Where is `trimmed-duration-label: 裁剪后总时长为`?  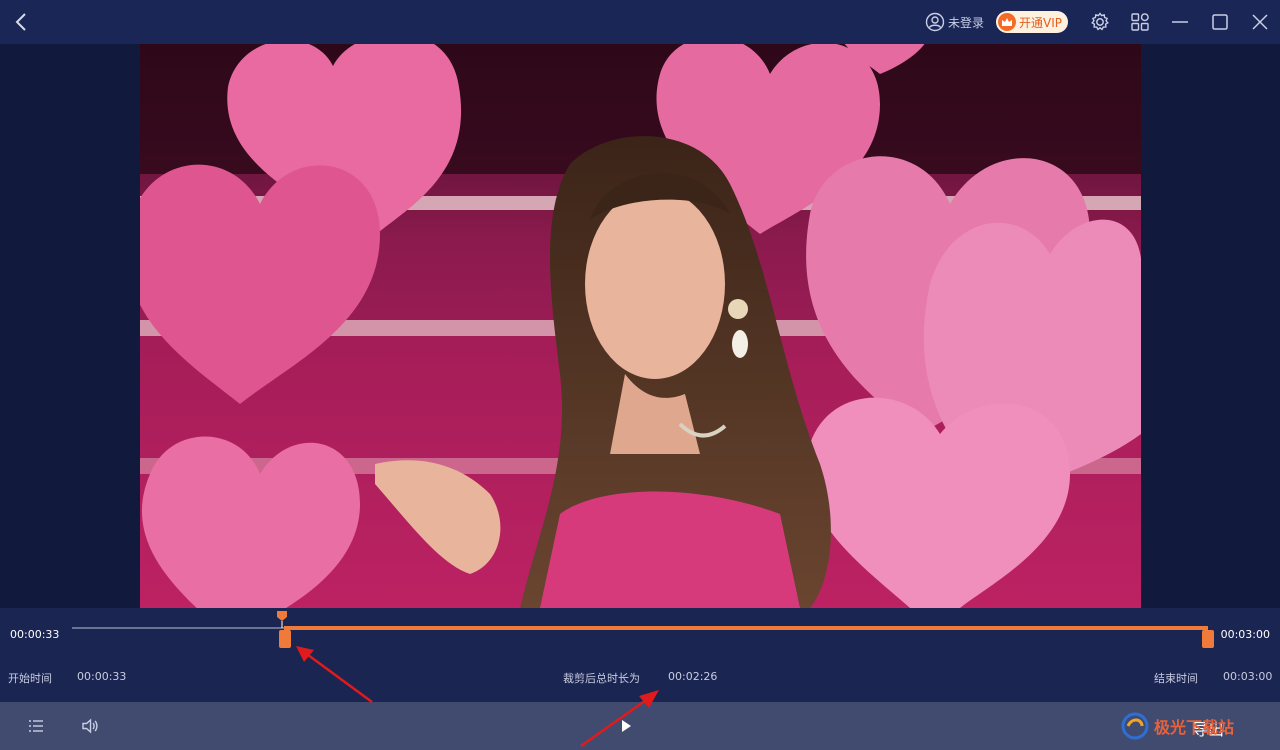
trimmed-duration-label: 裁剪后总时长为 is located at coordinates (601, 678).